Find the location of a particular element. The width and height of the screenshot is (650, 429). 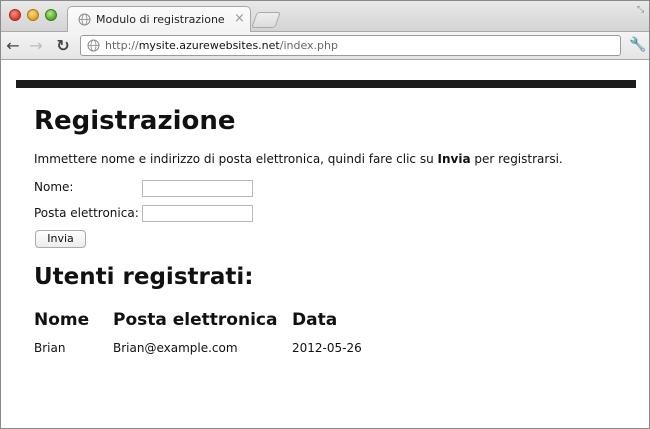

submit-button: Invia is located at coordinates (60, 239).